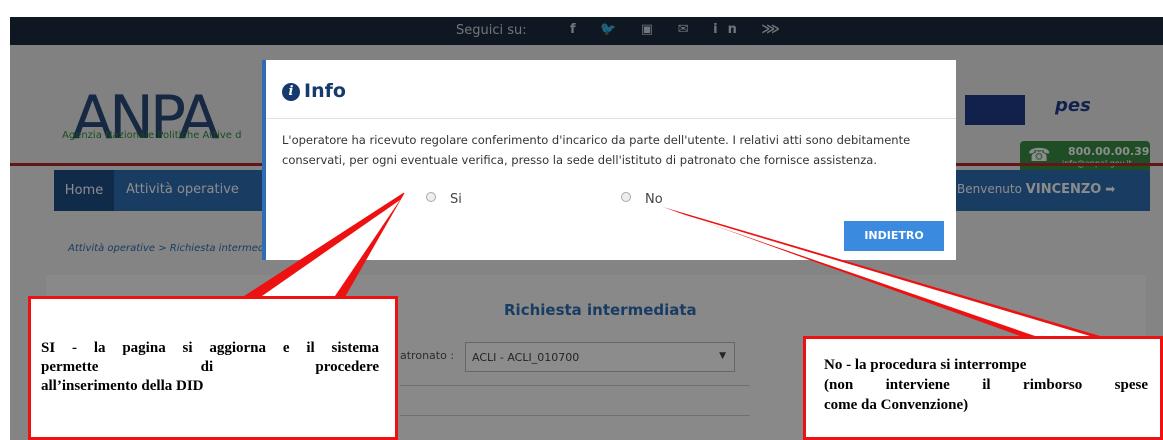  I want to click on callout-no-line2: (non interviene il rimborso spese, so click(986, 385).